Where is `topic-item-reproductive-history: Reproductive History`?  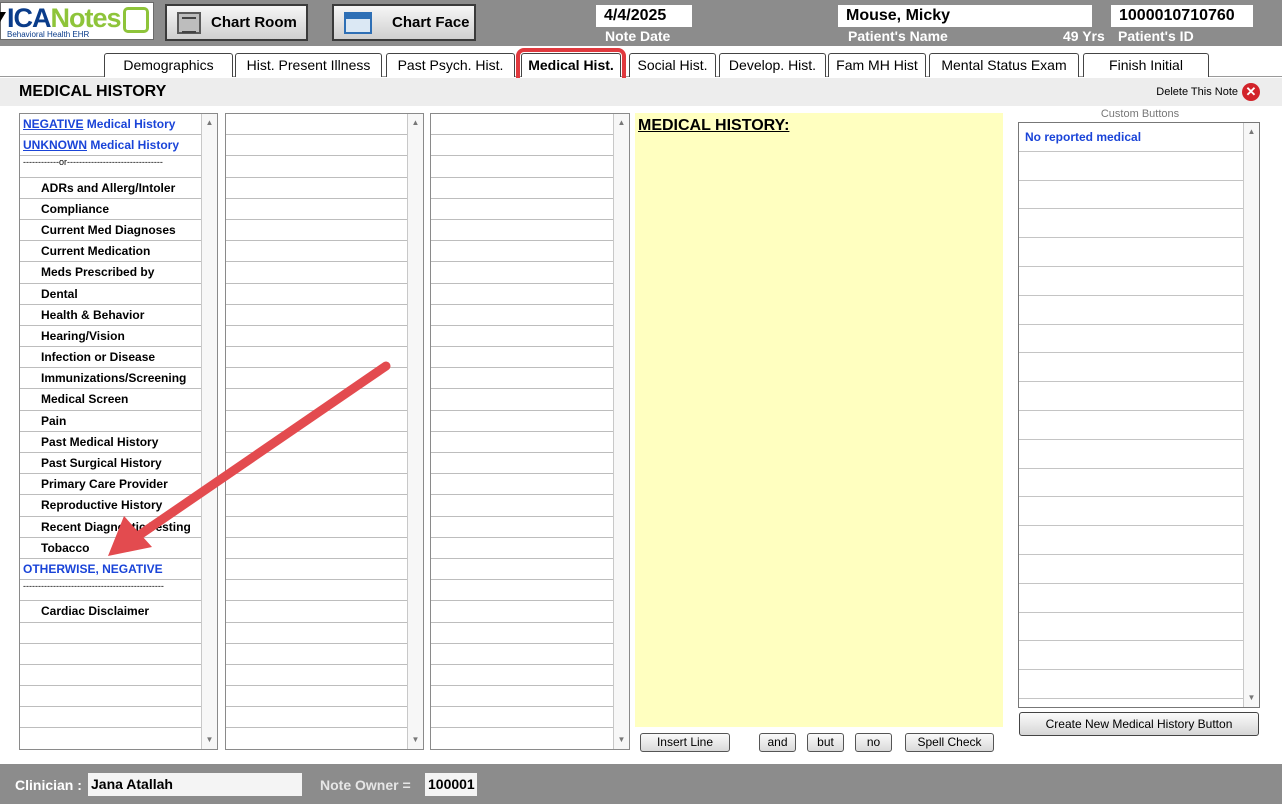
topic-item-reproductive-history: Reproductive History is located at coordinates (118, 506).